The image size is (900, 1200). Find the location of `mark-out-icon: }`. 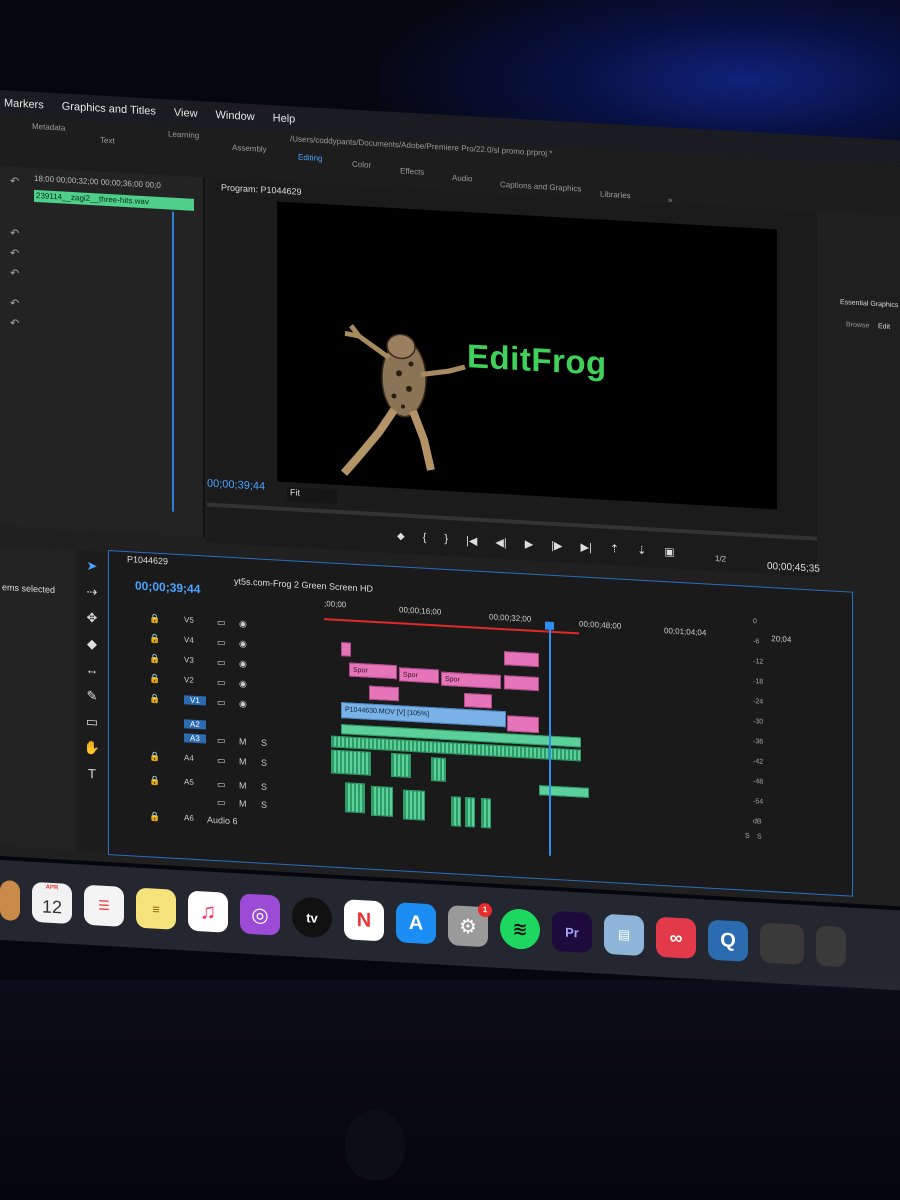

mark-out-icon: } is located at coordinates (446, 539).